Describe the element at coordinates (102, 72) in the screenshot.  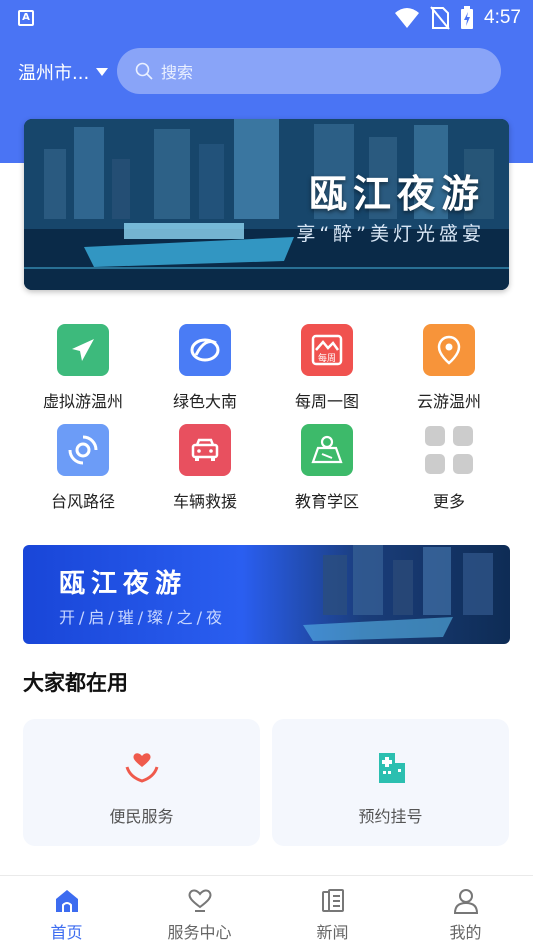
I see `dropdown-caret-icon` at that location.